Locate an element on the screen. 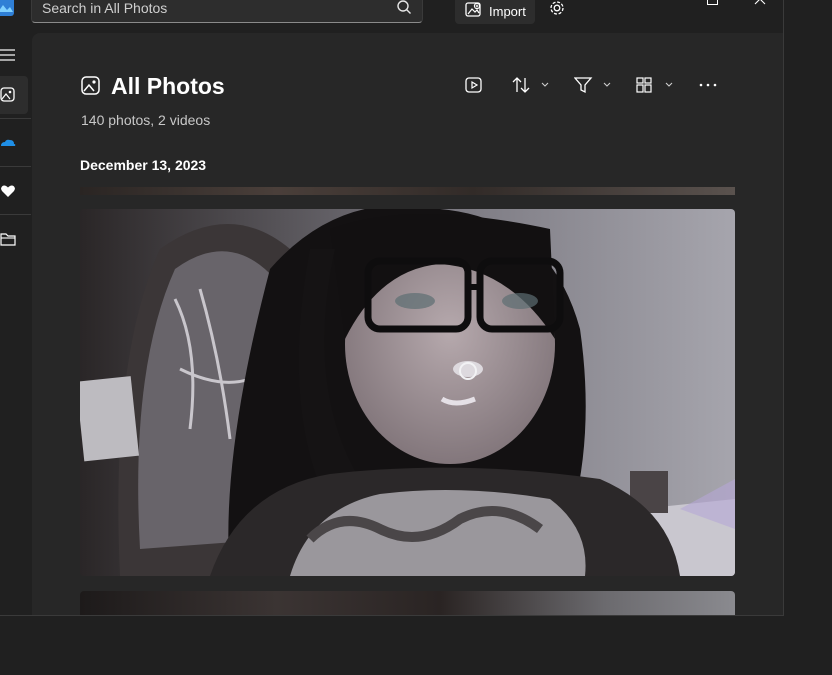 The width and height of the screenshot is (832, 675). slideshow-button is located at coordinates (474, 85).